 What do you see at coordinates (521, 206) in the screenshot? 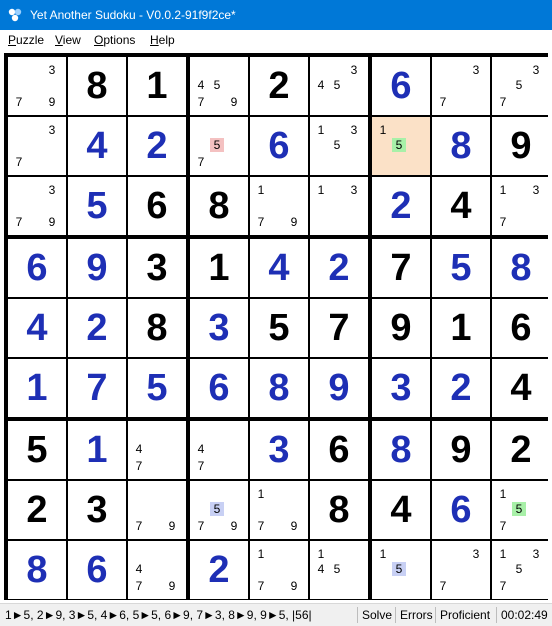
I see `sudoku-cell-r3c9: 1 3 7` at bounding box center [521, 206].